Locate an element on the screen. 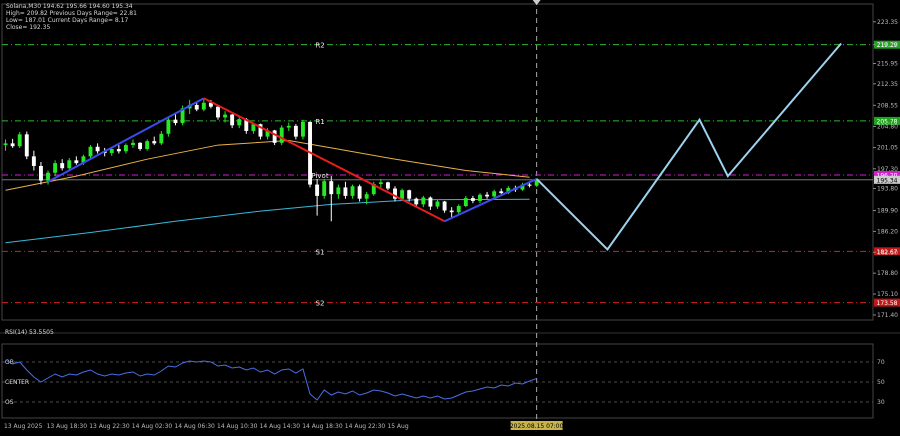  price-tick-label: 204.80 is located at coordinates (887, 126).